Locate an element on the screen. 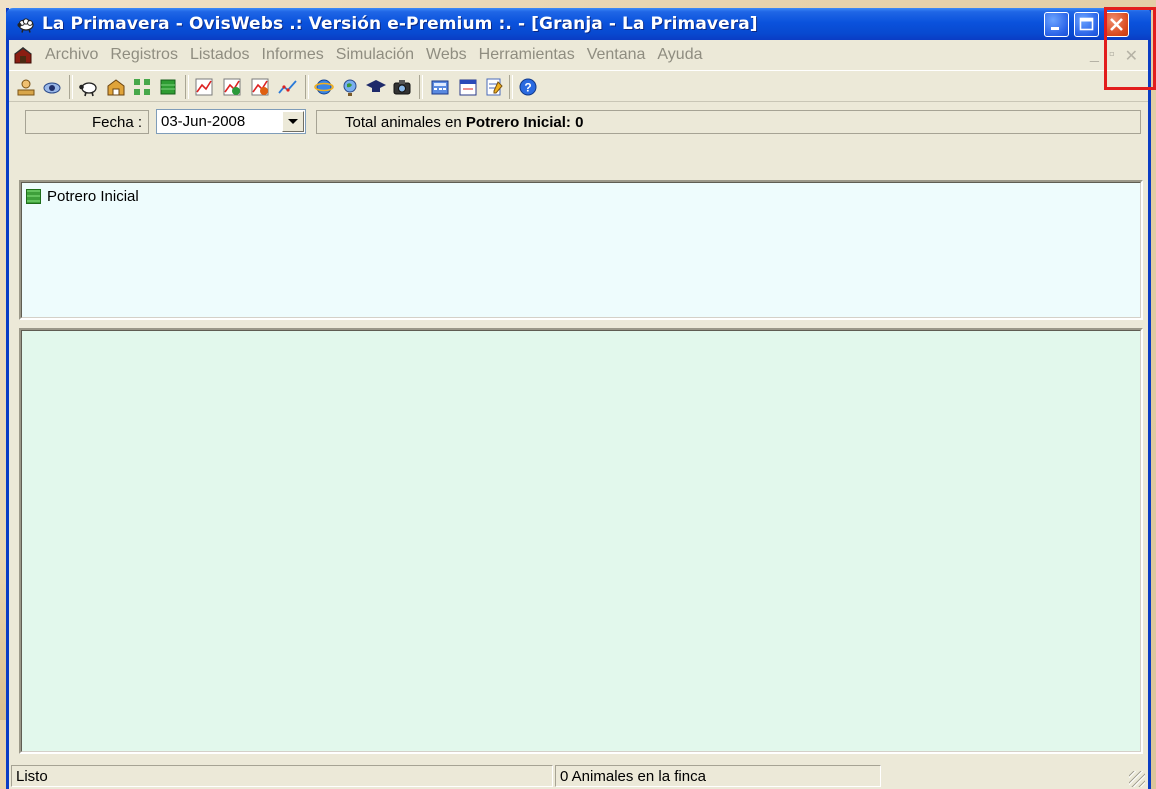 Image resolution: width=1156 pixels, height=789 pixels. status-extra is located at coordinates (1014, 776).